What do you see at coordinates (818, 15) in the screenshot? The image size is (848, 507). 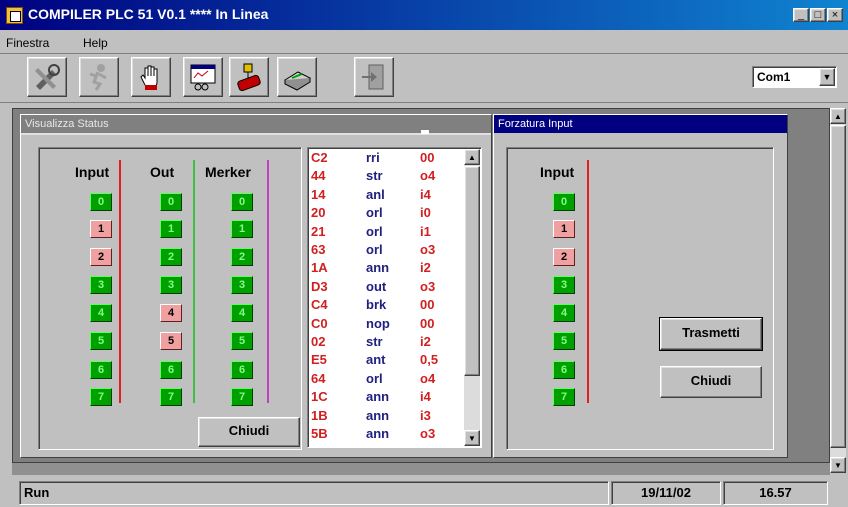 I see `maximize-button: □` at bounding box center [818, 15].